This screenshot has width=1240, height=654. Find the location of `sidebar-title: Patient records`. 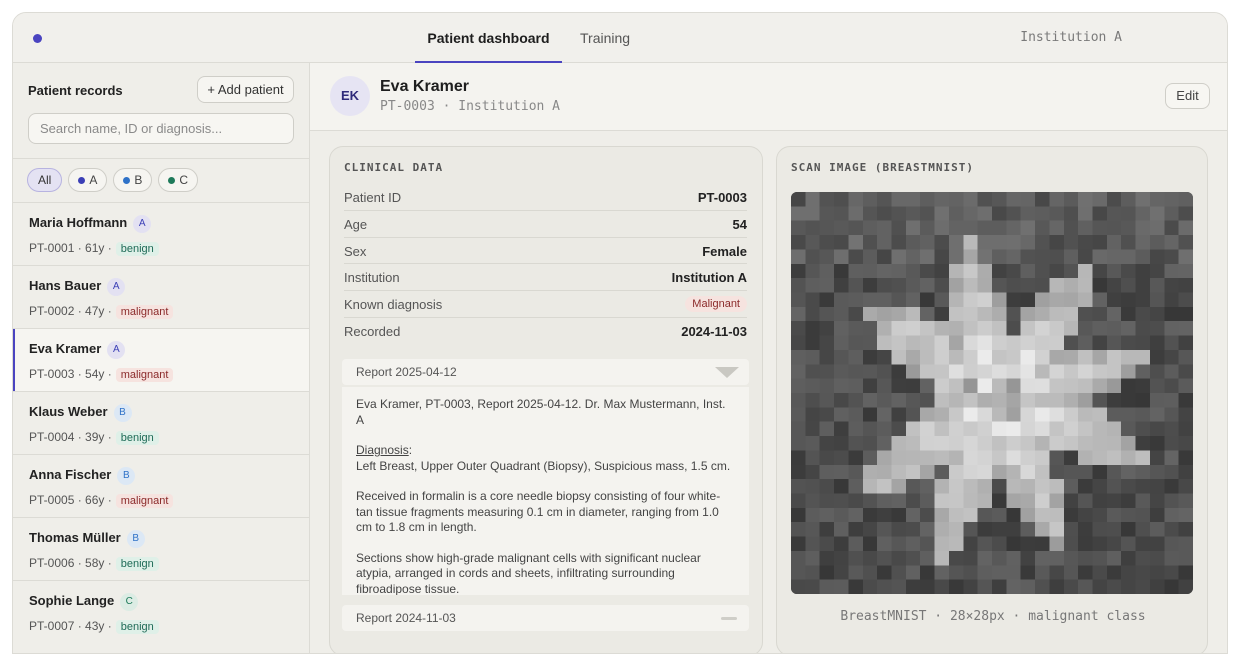

sidebar-title: Patient records is located at coordinates (75, 90).